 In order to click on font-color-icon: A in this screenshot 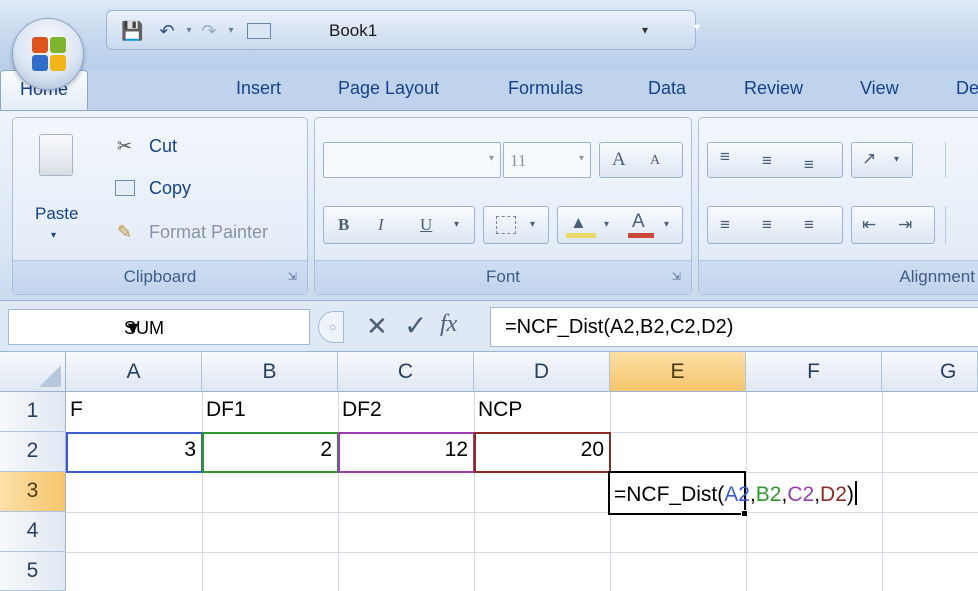, I will do `click(638, 222)`.